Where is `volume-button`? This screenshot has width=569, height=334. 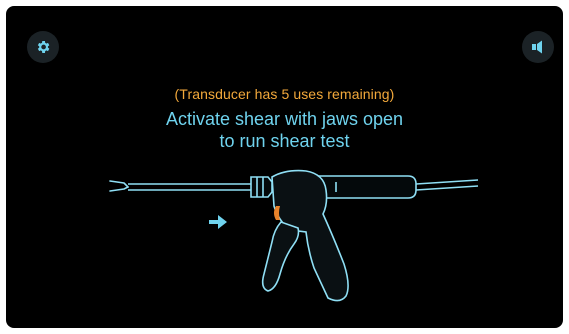 volume-button is located at coordinates (538, 47).